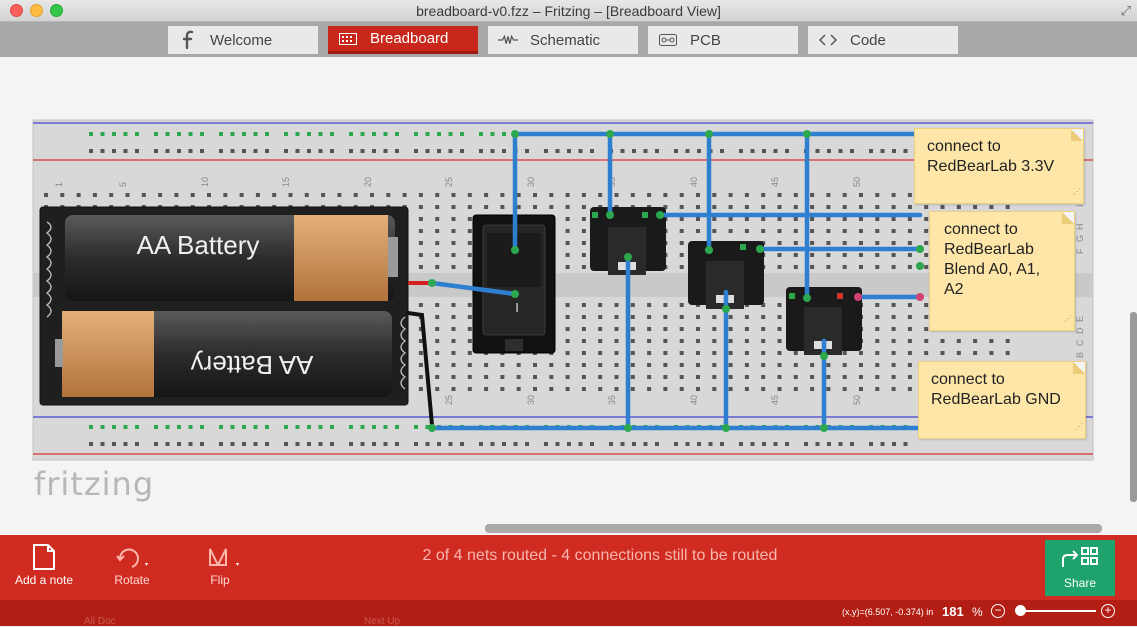 The height and width of the screenshot is (627, 1137). Describe the element at coordinates (1002, 400) in the screenshot. I see `note-gnd: connect to RedBearLab GND ⋰` at that location.